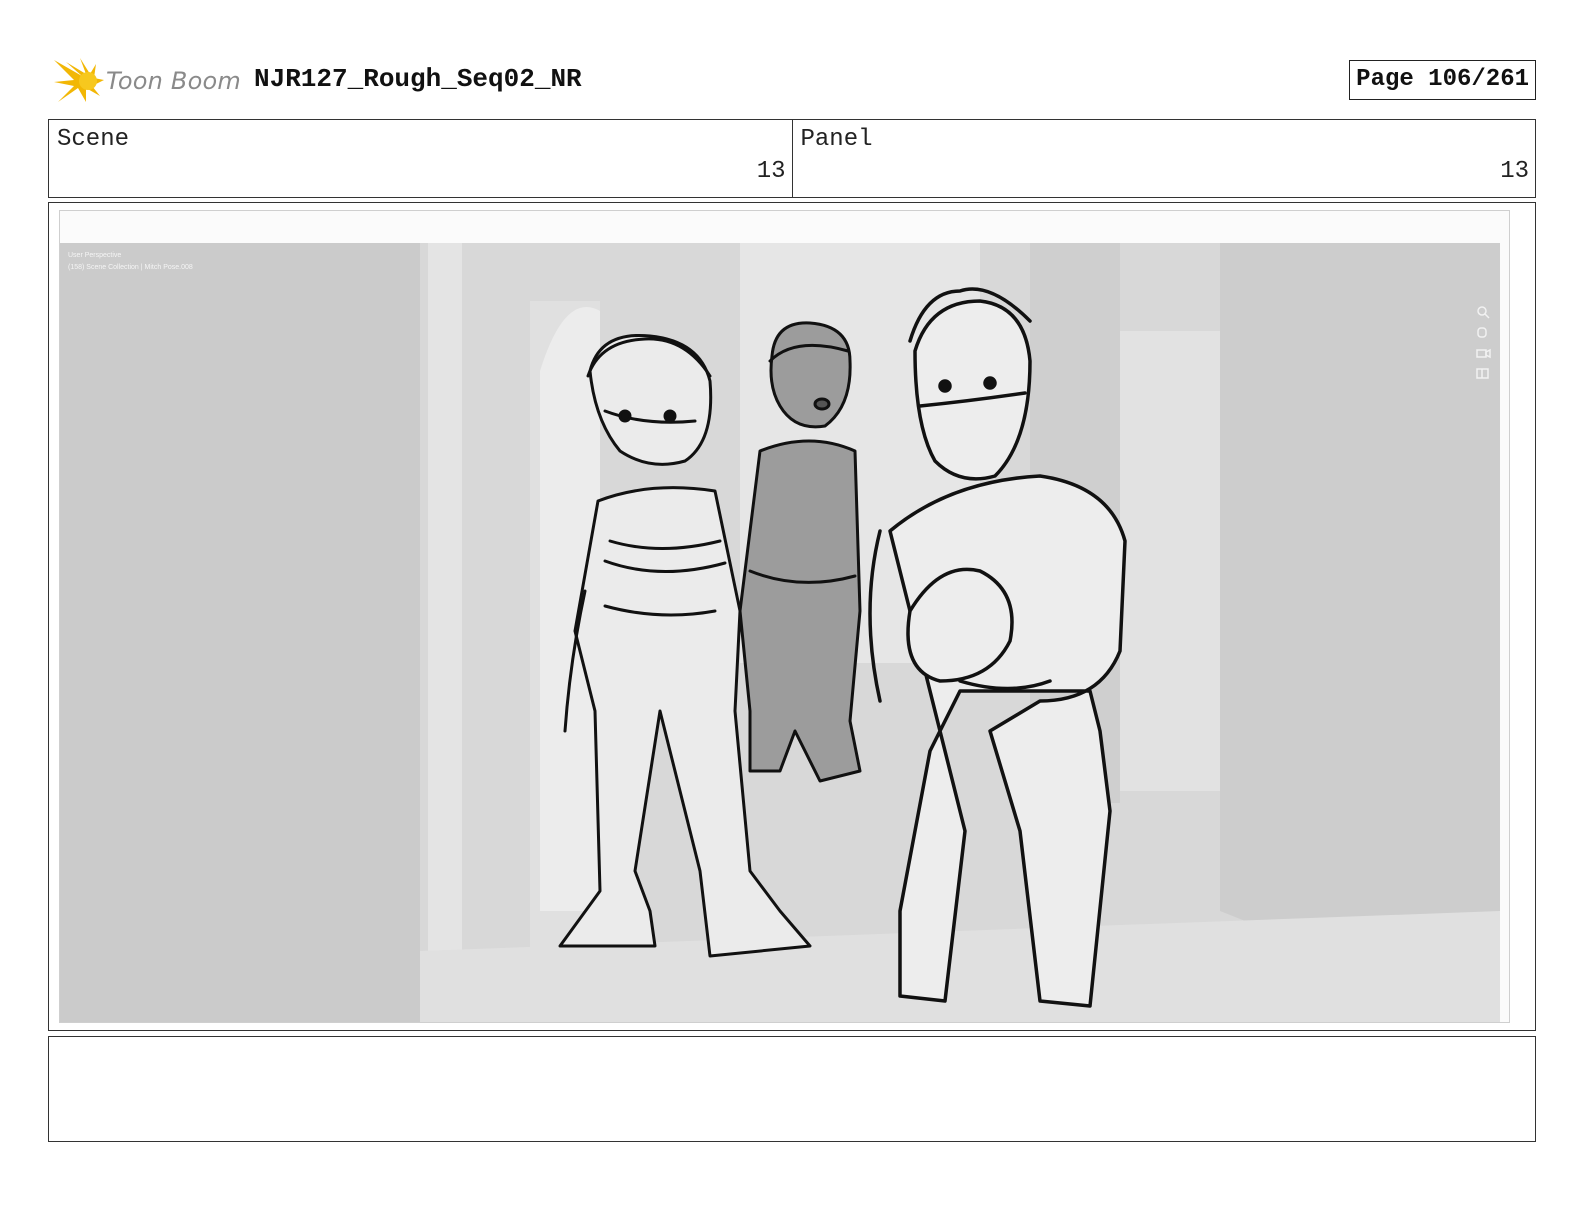 Image resolution: width=1584 pixels, height=1224 pixels. What do you see at coordinates (792, 1089) in the screenshot?
I see `notes-box` at bounding box center [792, 1089].